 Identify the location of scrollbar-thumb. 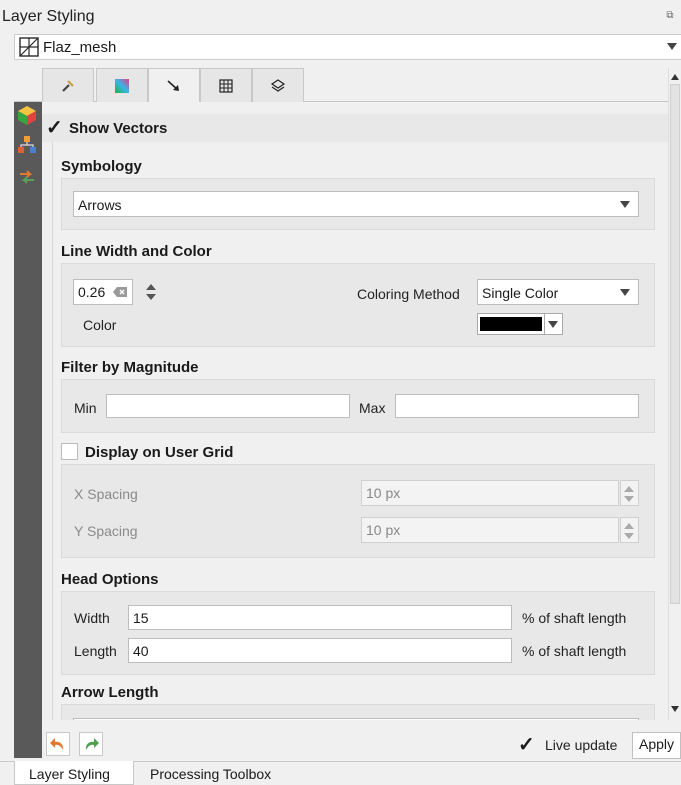
(675, 344).